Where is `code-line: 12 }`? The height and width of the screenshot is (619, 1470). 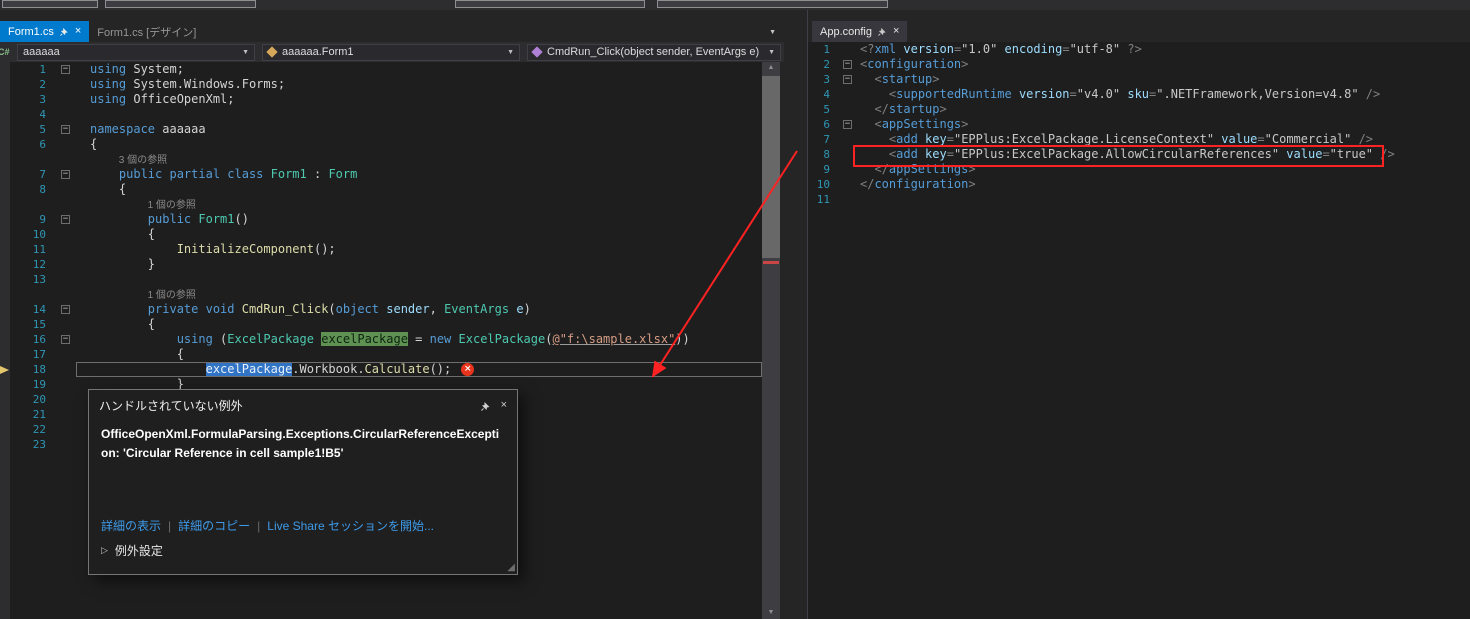
code-line: 12 } is located at coordinates (386, 264).